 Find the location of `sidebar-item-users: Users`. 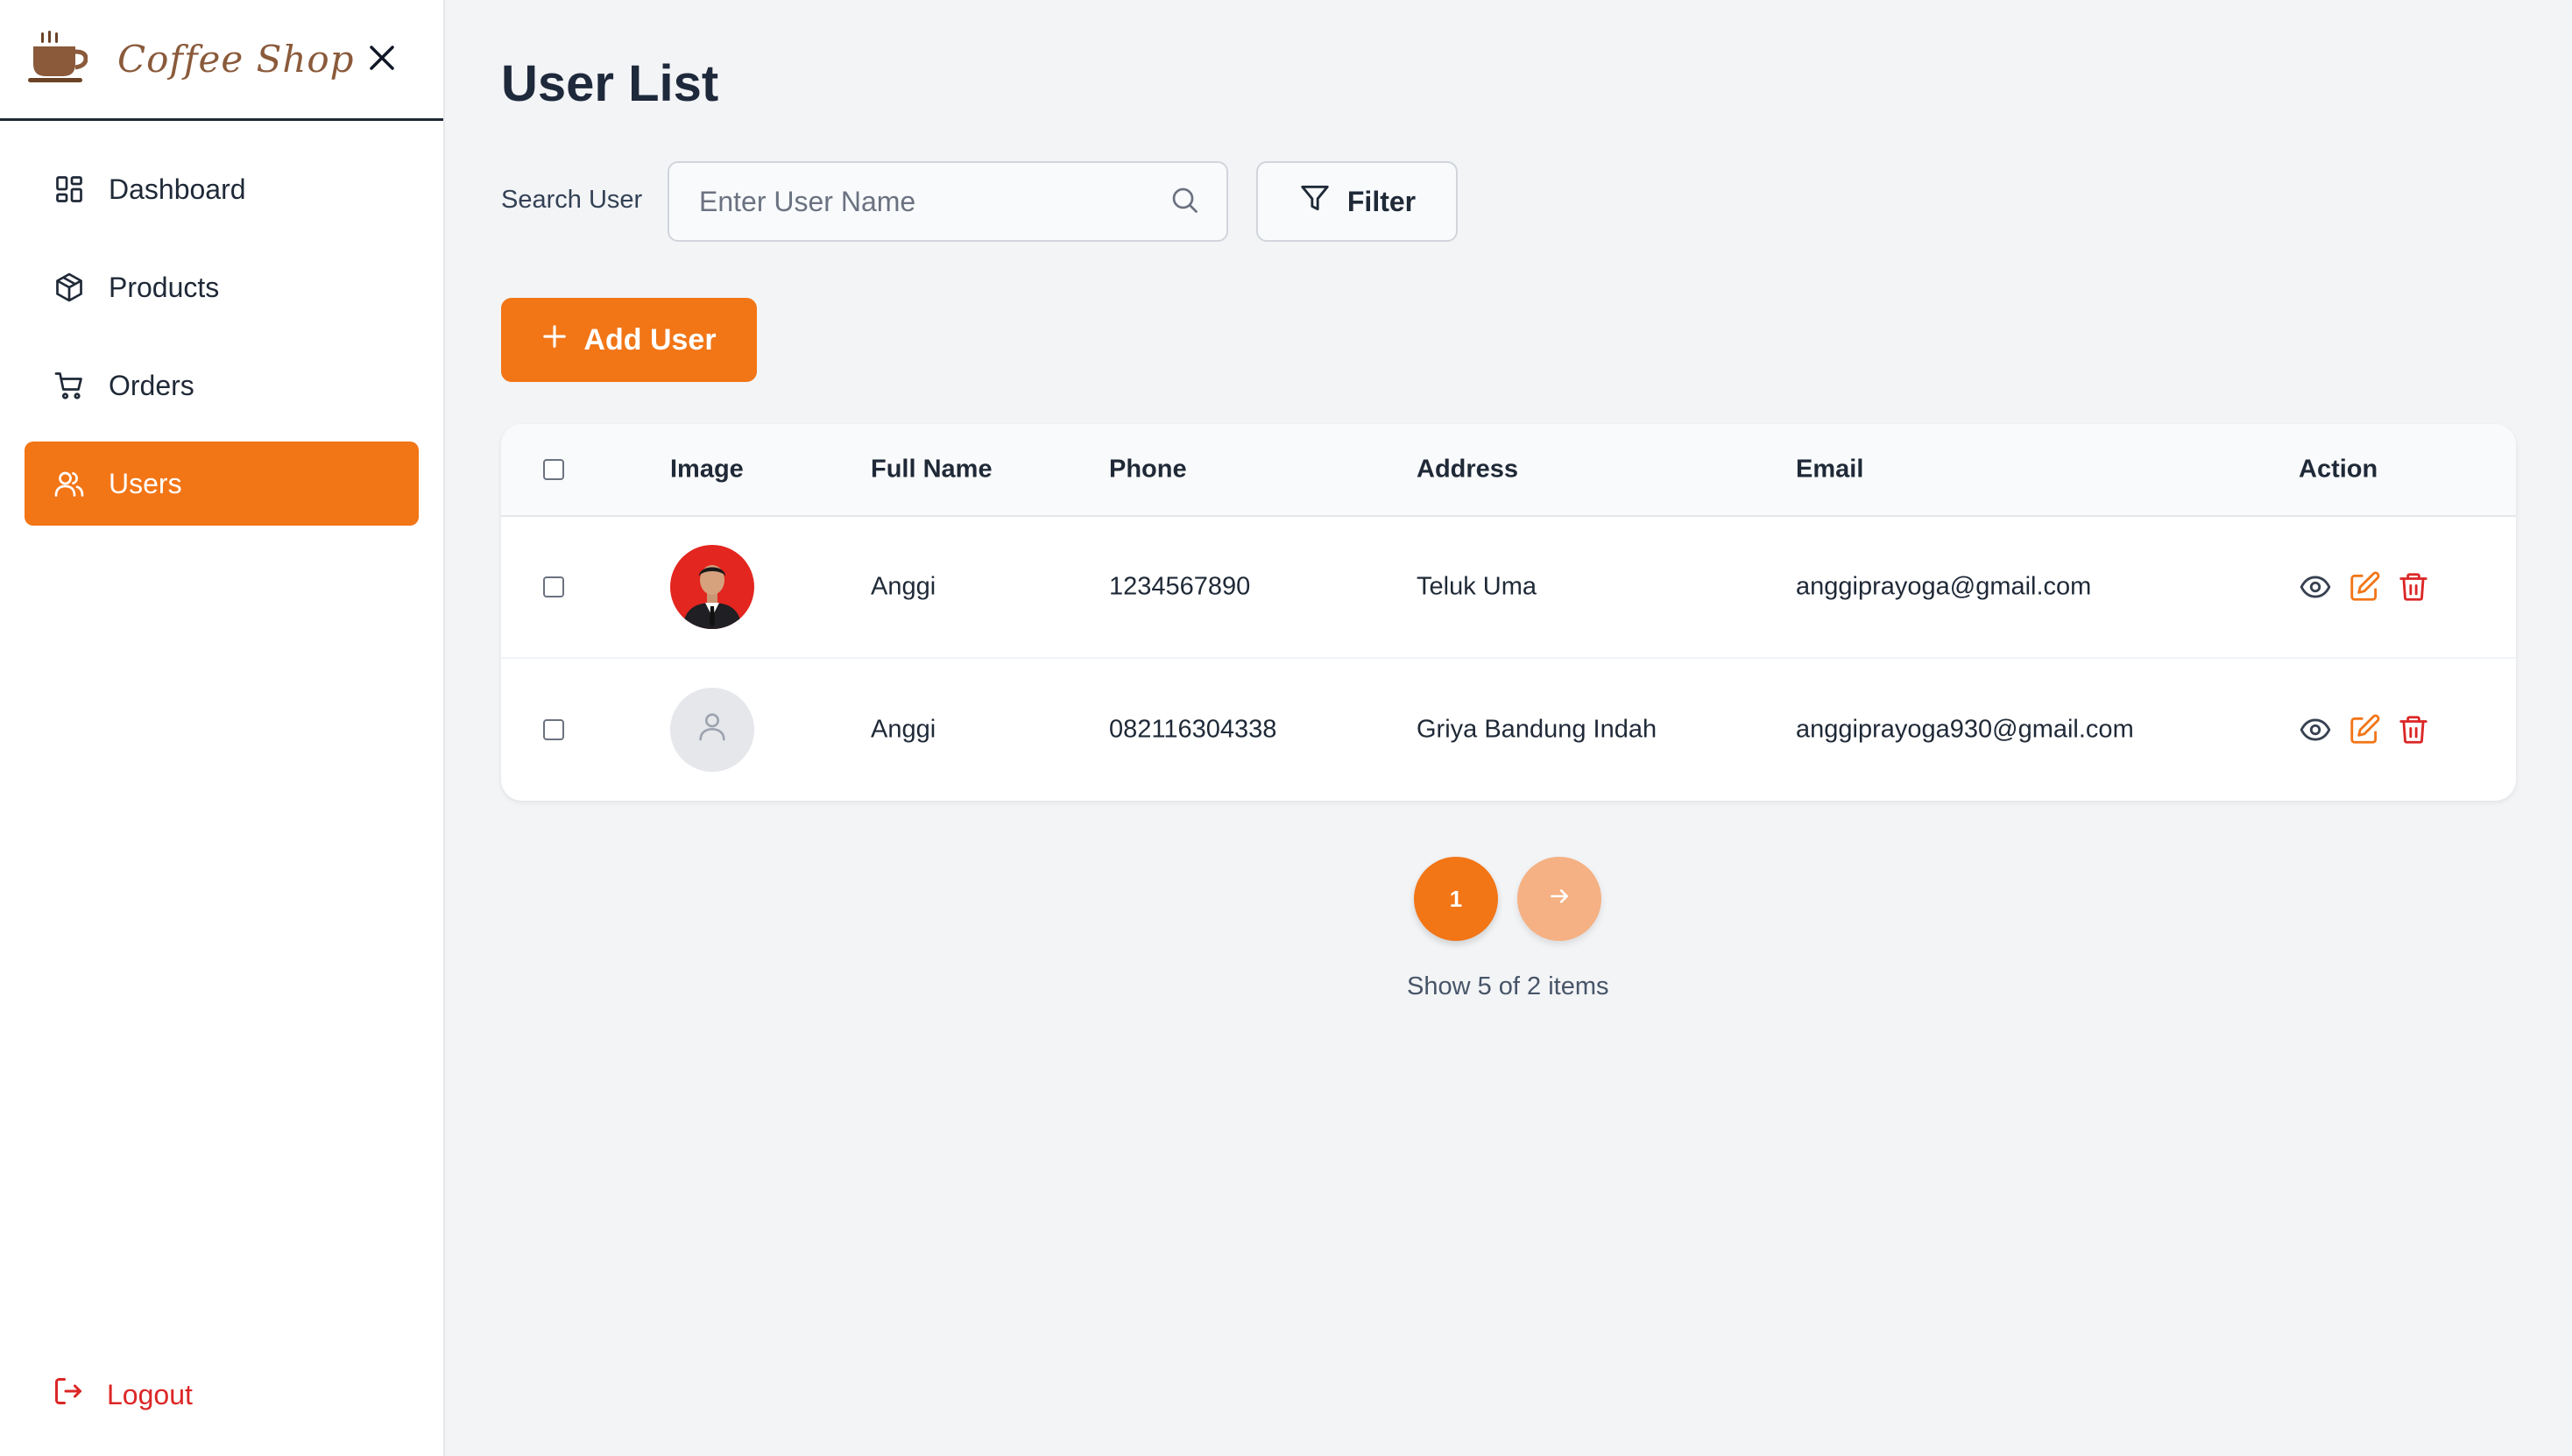

sidebar-item-users: Users is located at coordinates (222, 484).